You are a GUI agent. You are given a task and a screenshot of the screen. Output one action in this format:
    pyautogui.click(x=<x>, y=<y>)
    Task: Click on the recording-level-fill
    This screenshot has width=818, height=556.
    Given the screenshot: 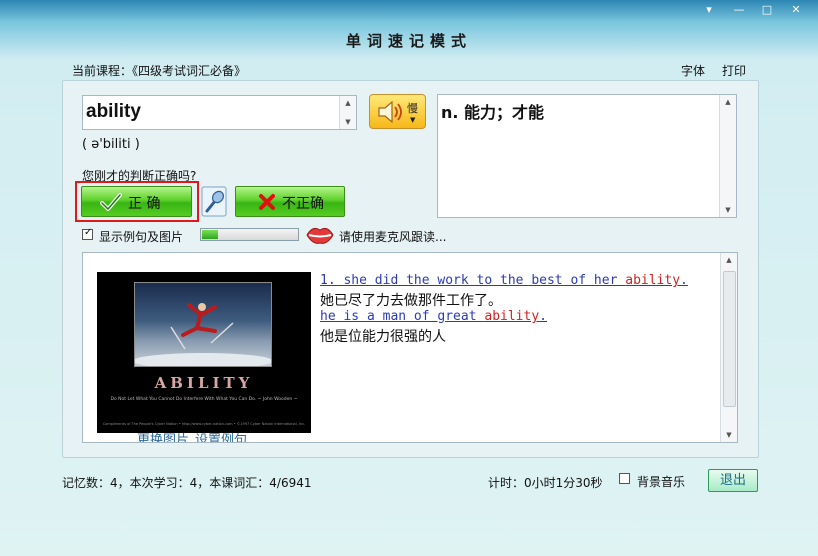 What is the action you would take?
    pyautogui.click(x=210, y=234)
    